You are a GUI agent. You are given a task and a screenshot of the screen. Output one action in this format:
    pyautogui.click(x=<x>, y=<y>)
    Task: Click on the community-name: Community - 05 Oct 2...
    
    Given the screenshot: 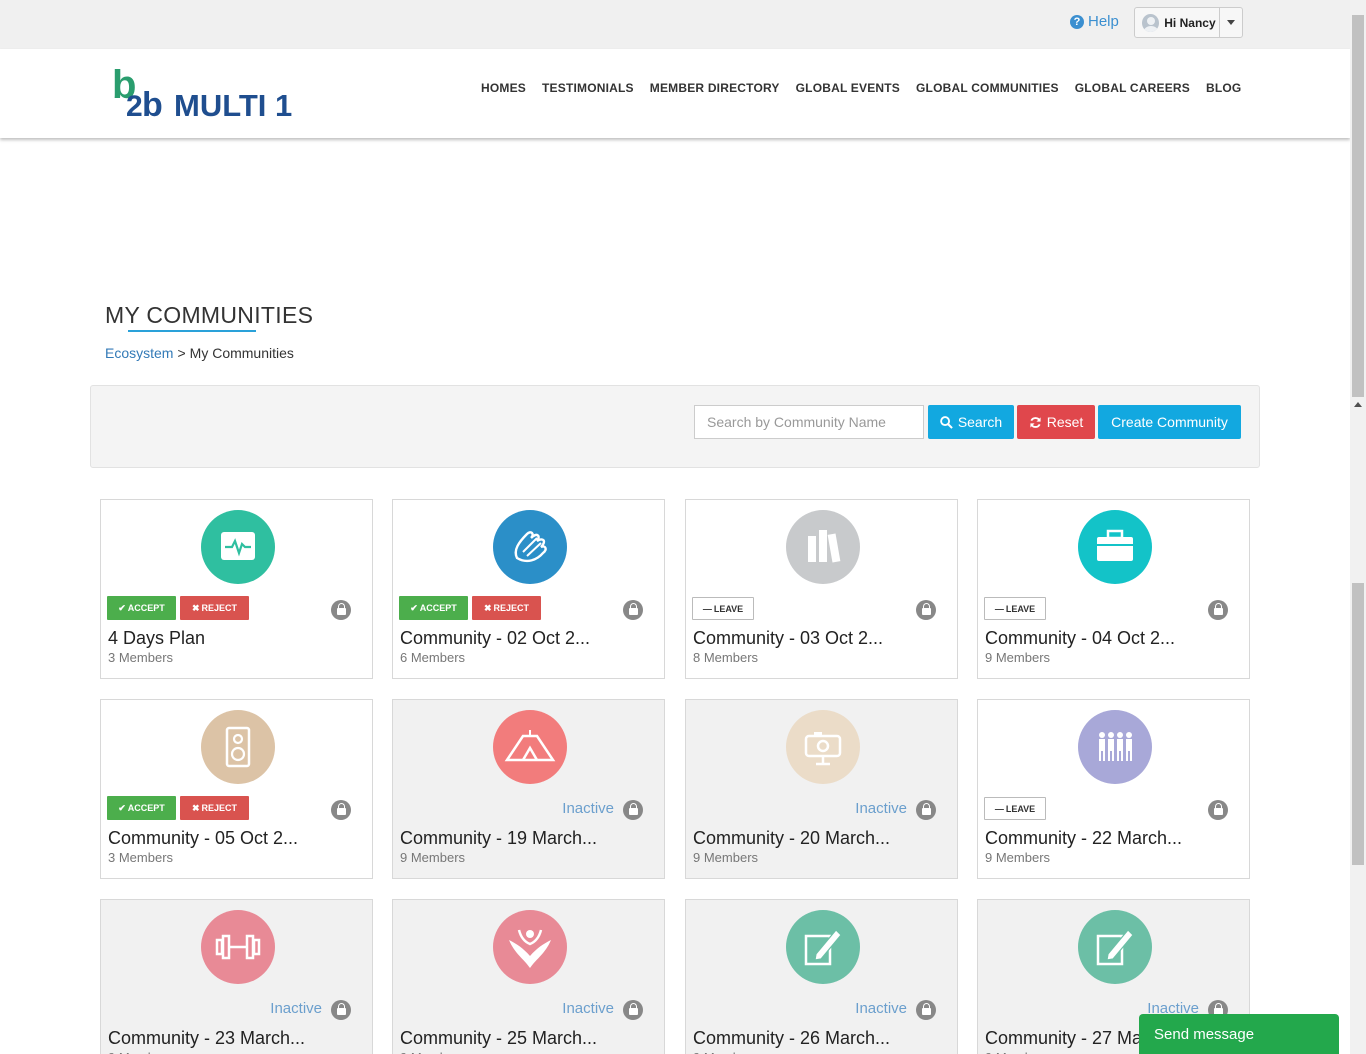 What is the action you would take?
    pyautogui.click(x=203, y=838)
    